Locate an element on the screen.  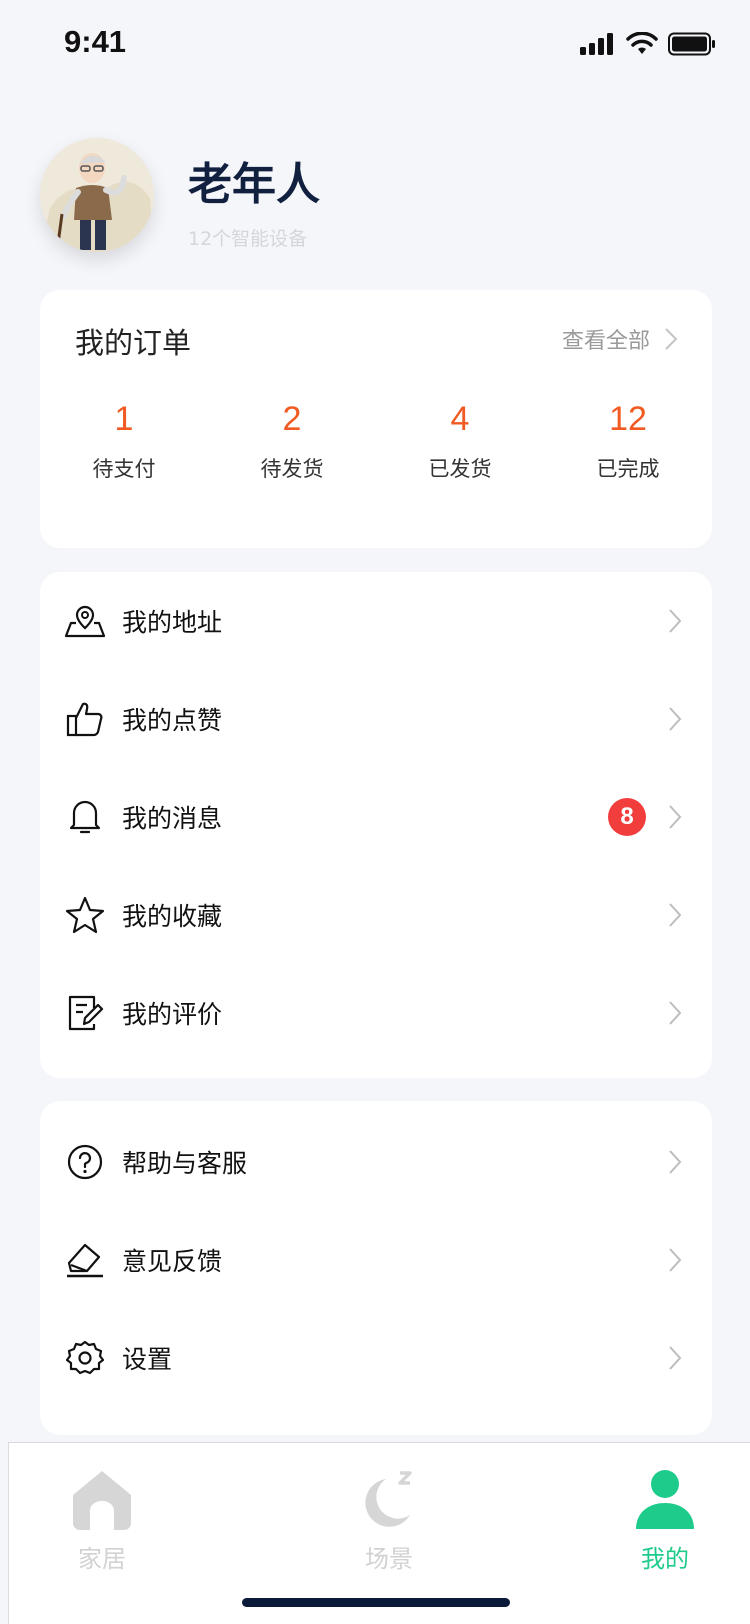
order-count: 1 is located at coordinates (124, 419).